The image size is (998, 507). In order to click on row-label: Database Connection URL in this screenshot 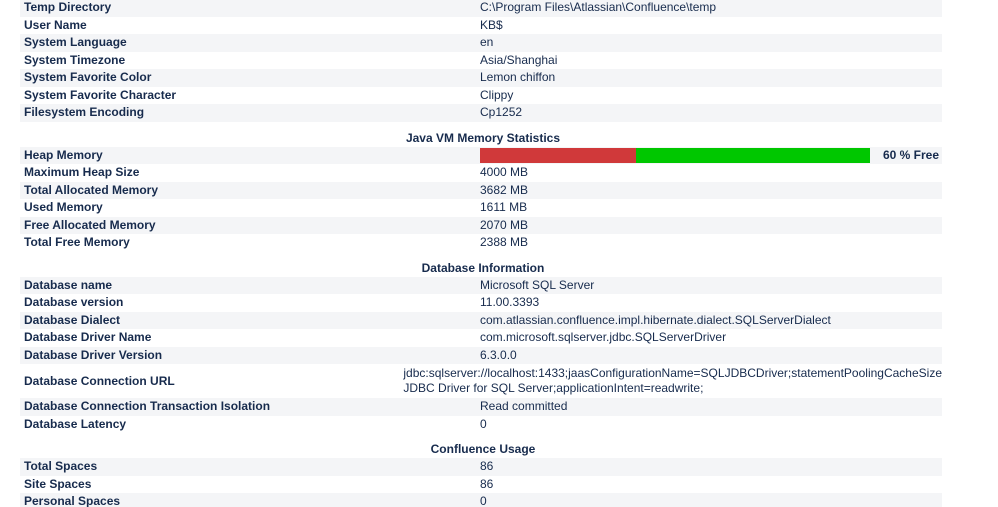, I will do `click(99, 380)`.